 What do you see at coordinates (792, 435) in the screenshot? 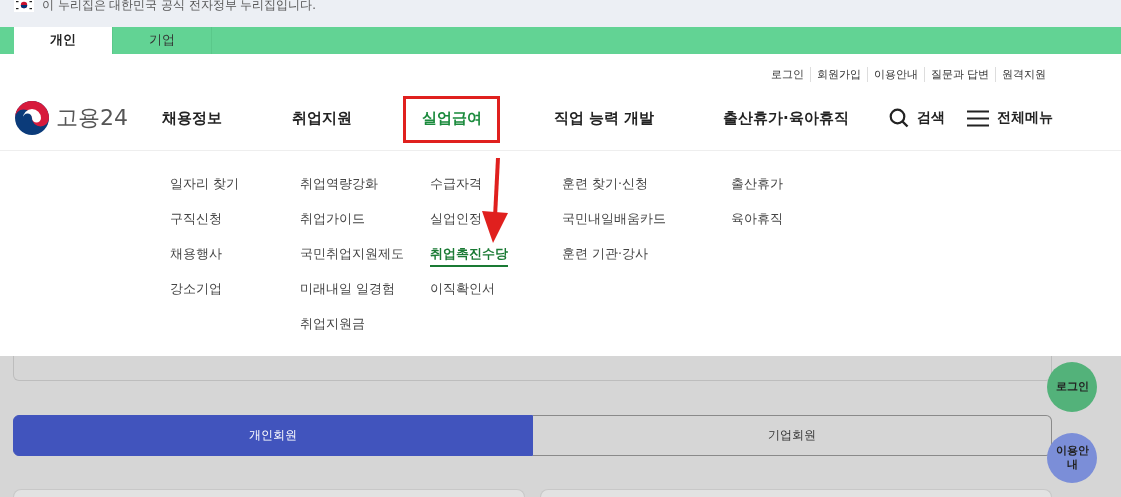
I see `member-tab: 기업회원` at bounding box center [792, 435].